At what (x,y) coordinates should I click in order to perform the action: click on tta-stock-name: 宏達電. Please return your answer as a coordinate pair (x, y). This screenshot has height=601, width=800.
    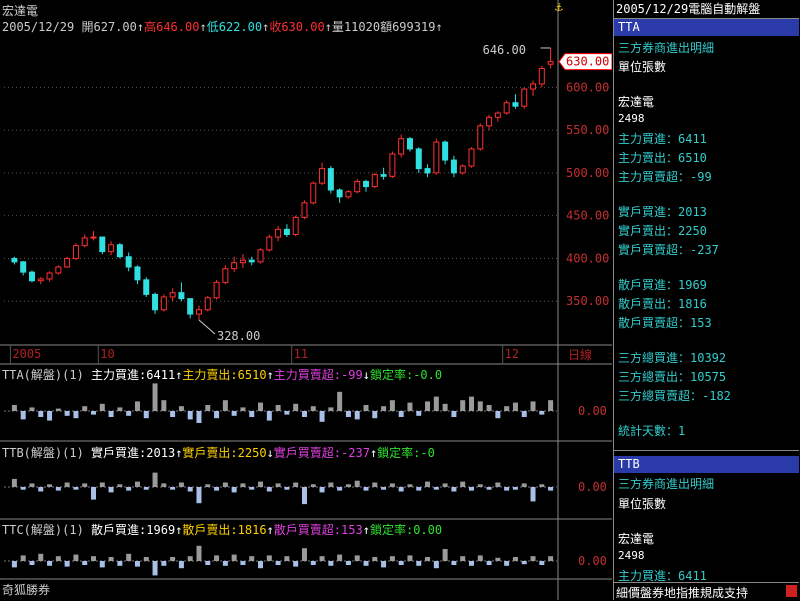
    Looking at the image, I should click on (636, 102).